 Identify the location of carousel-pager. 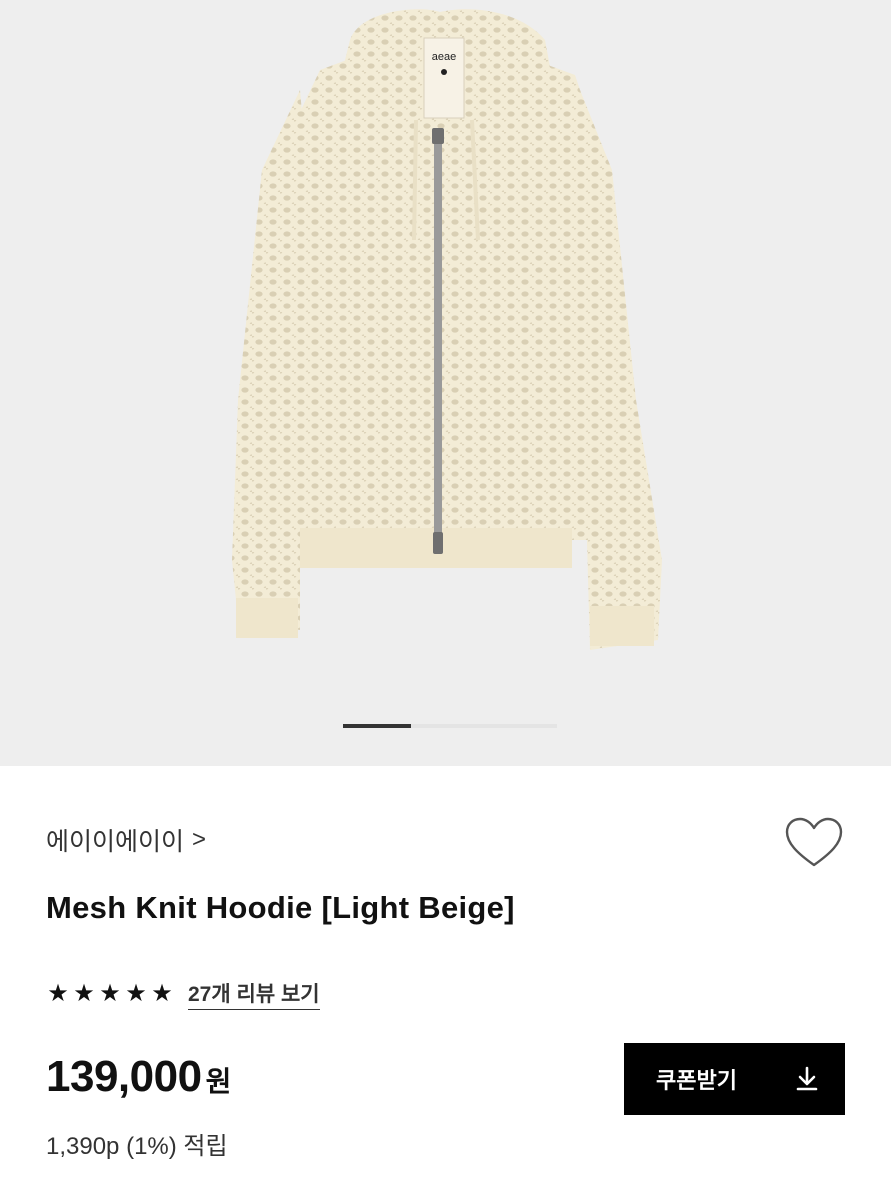
(450, 726).